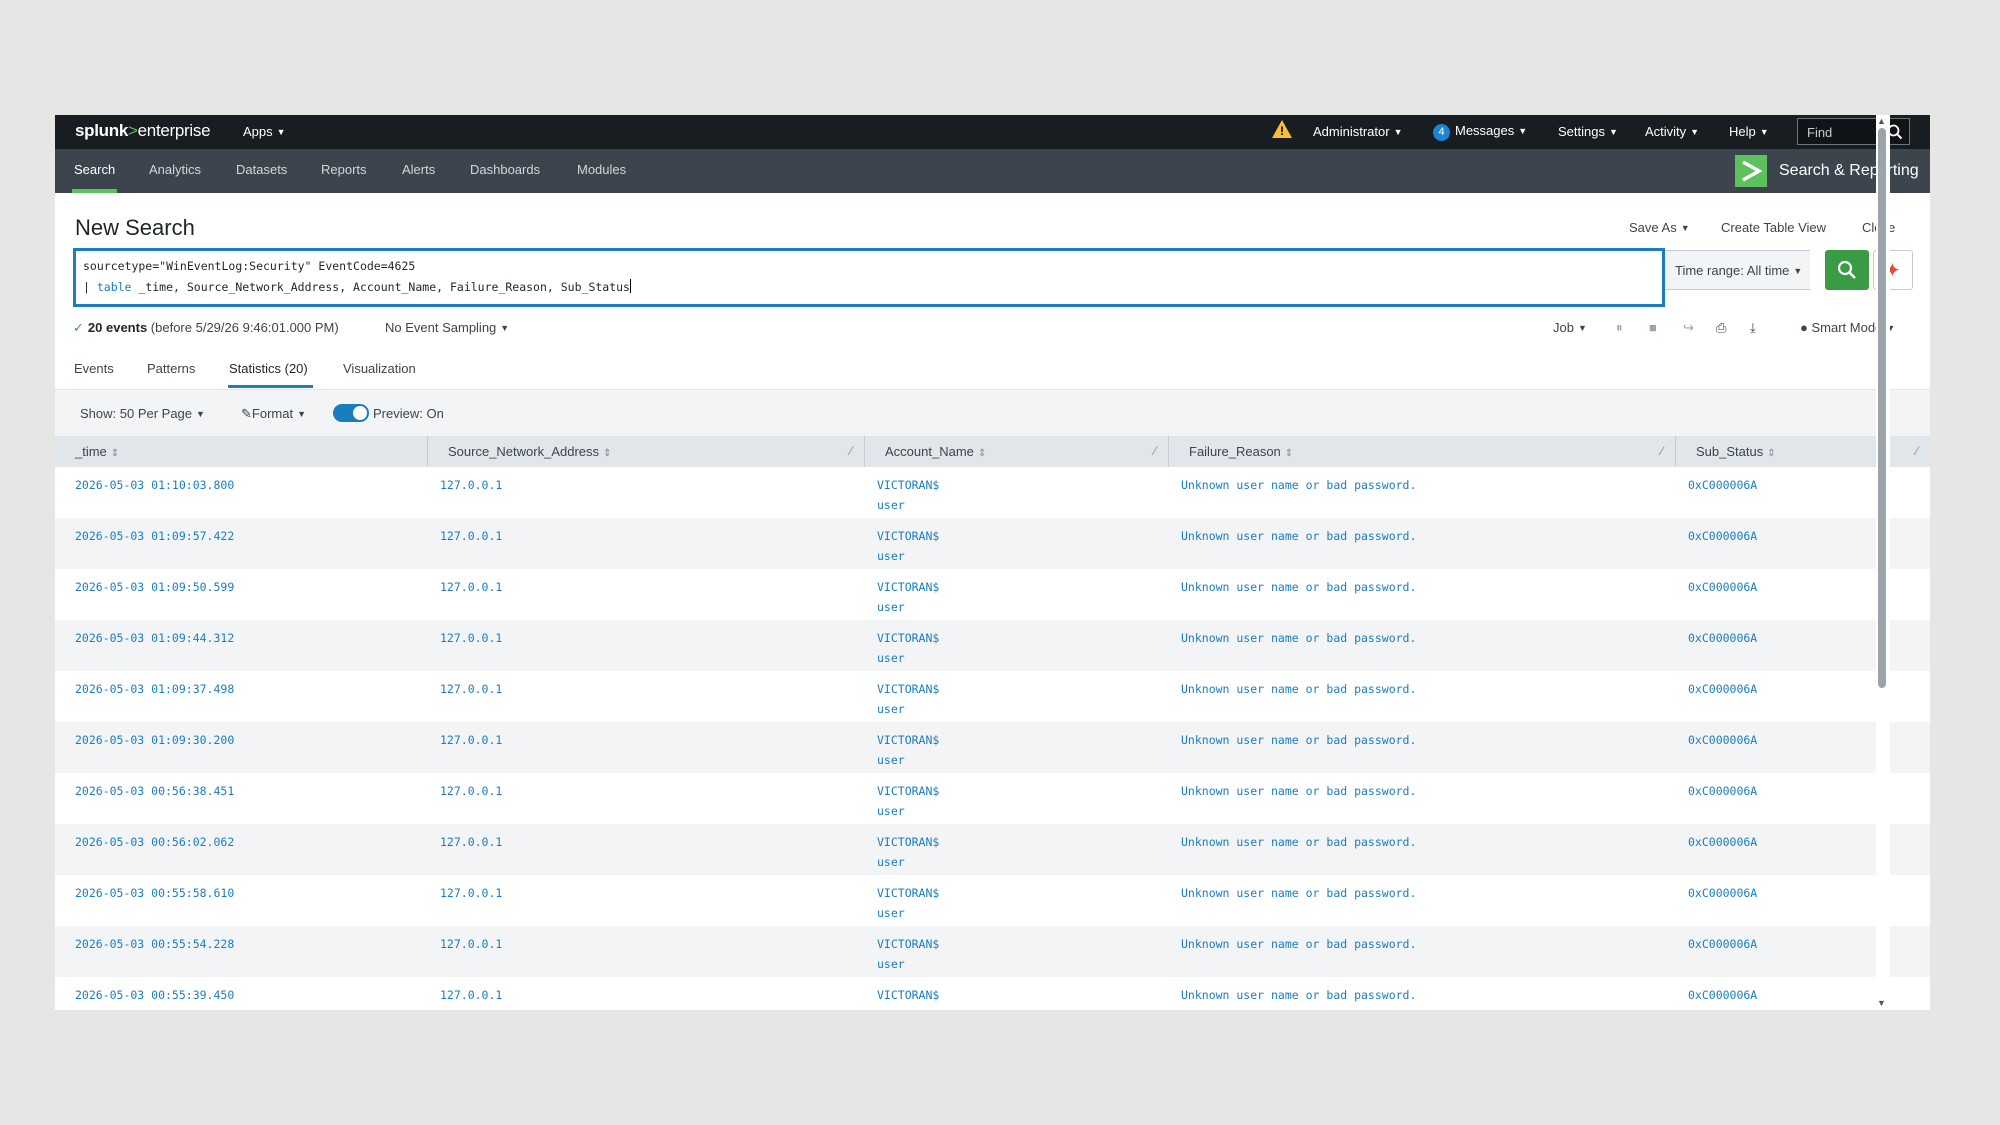 The image size is (2000, 1125). What do you see at coordinates (154, 791) in the screenshot?
I see `cell-time: 2026-05-03 00:56:38.451` at bounding box center [154, 791].